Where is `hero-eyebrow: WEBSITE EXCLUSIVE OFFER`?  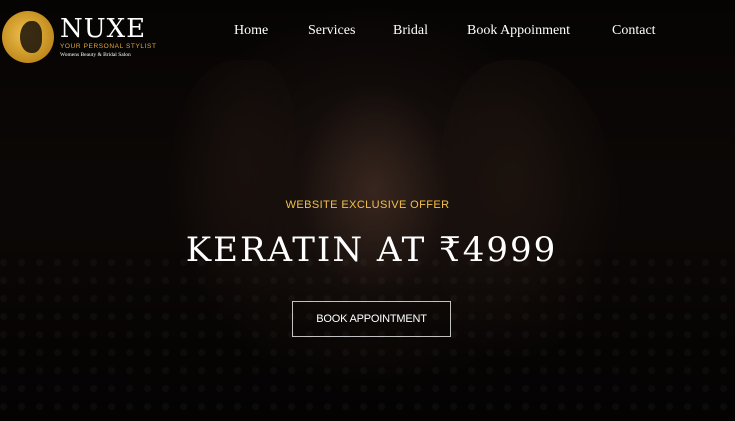
hero-eyebrow: WEBSITE EXCLUSIVE OFFER is located at coordinates (367, 205).